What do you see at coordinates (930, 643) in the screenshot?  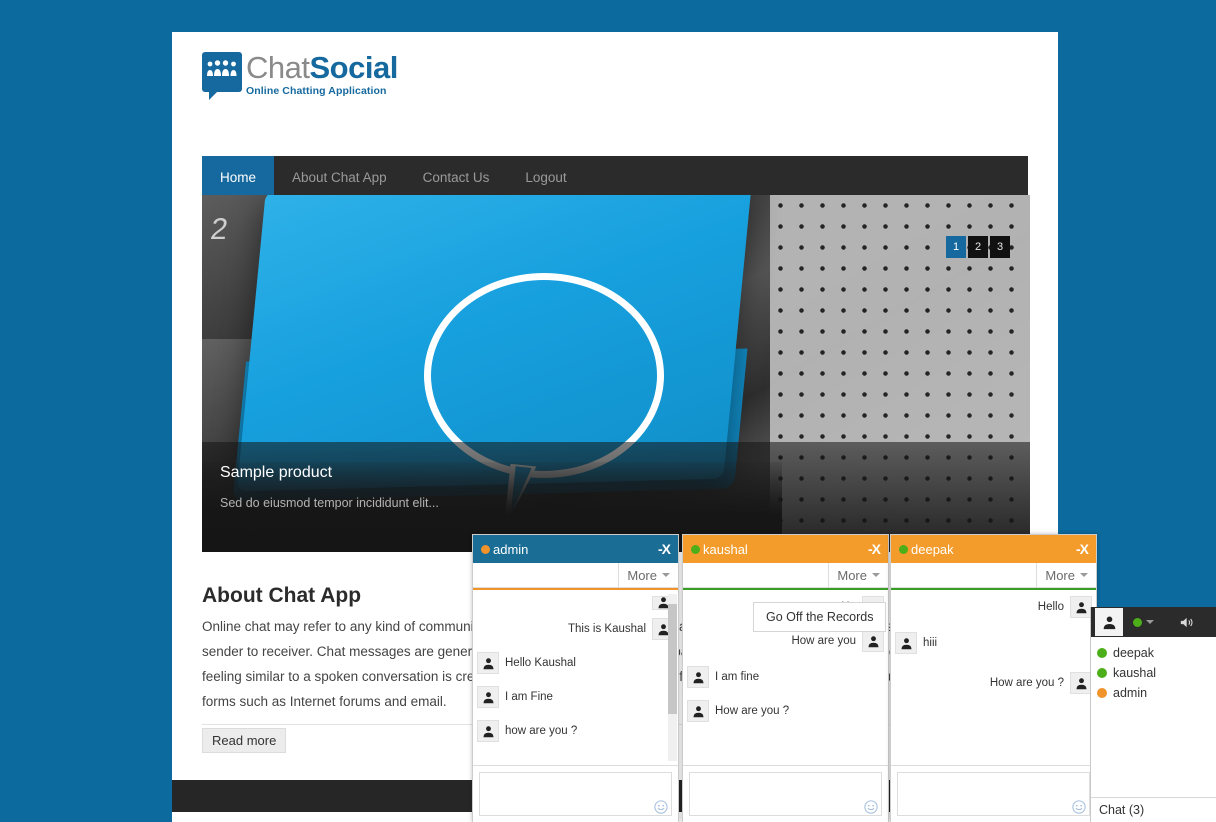 I see `chat-message-text: hiii` at bounding box center [930, 643].